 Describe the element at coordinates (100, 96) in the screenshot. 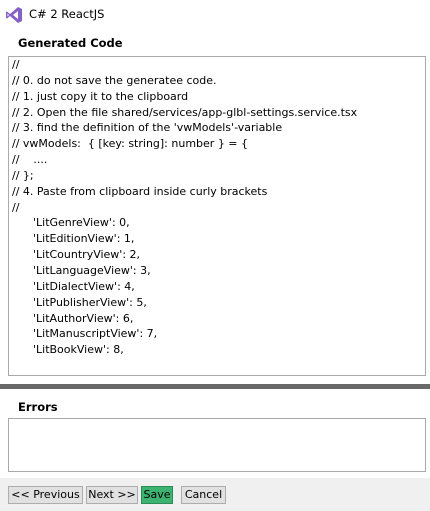

I see `code-line: // 1. just copy it to the clipboard` at that location.